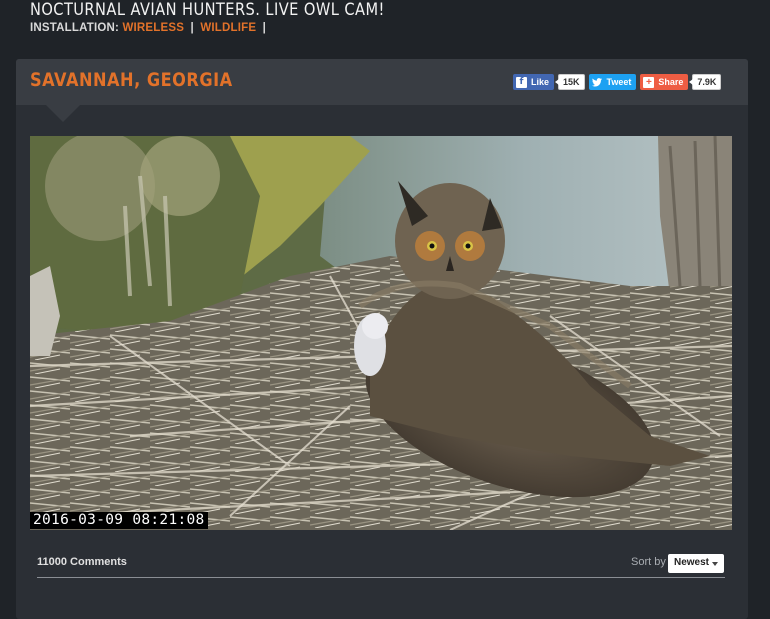  I want to click on comments-divider, so click(381, 577).